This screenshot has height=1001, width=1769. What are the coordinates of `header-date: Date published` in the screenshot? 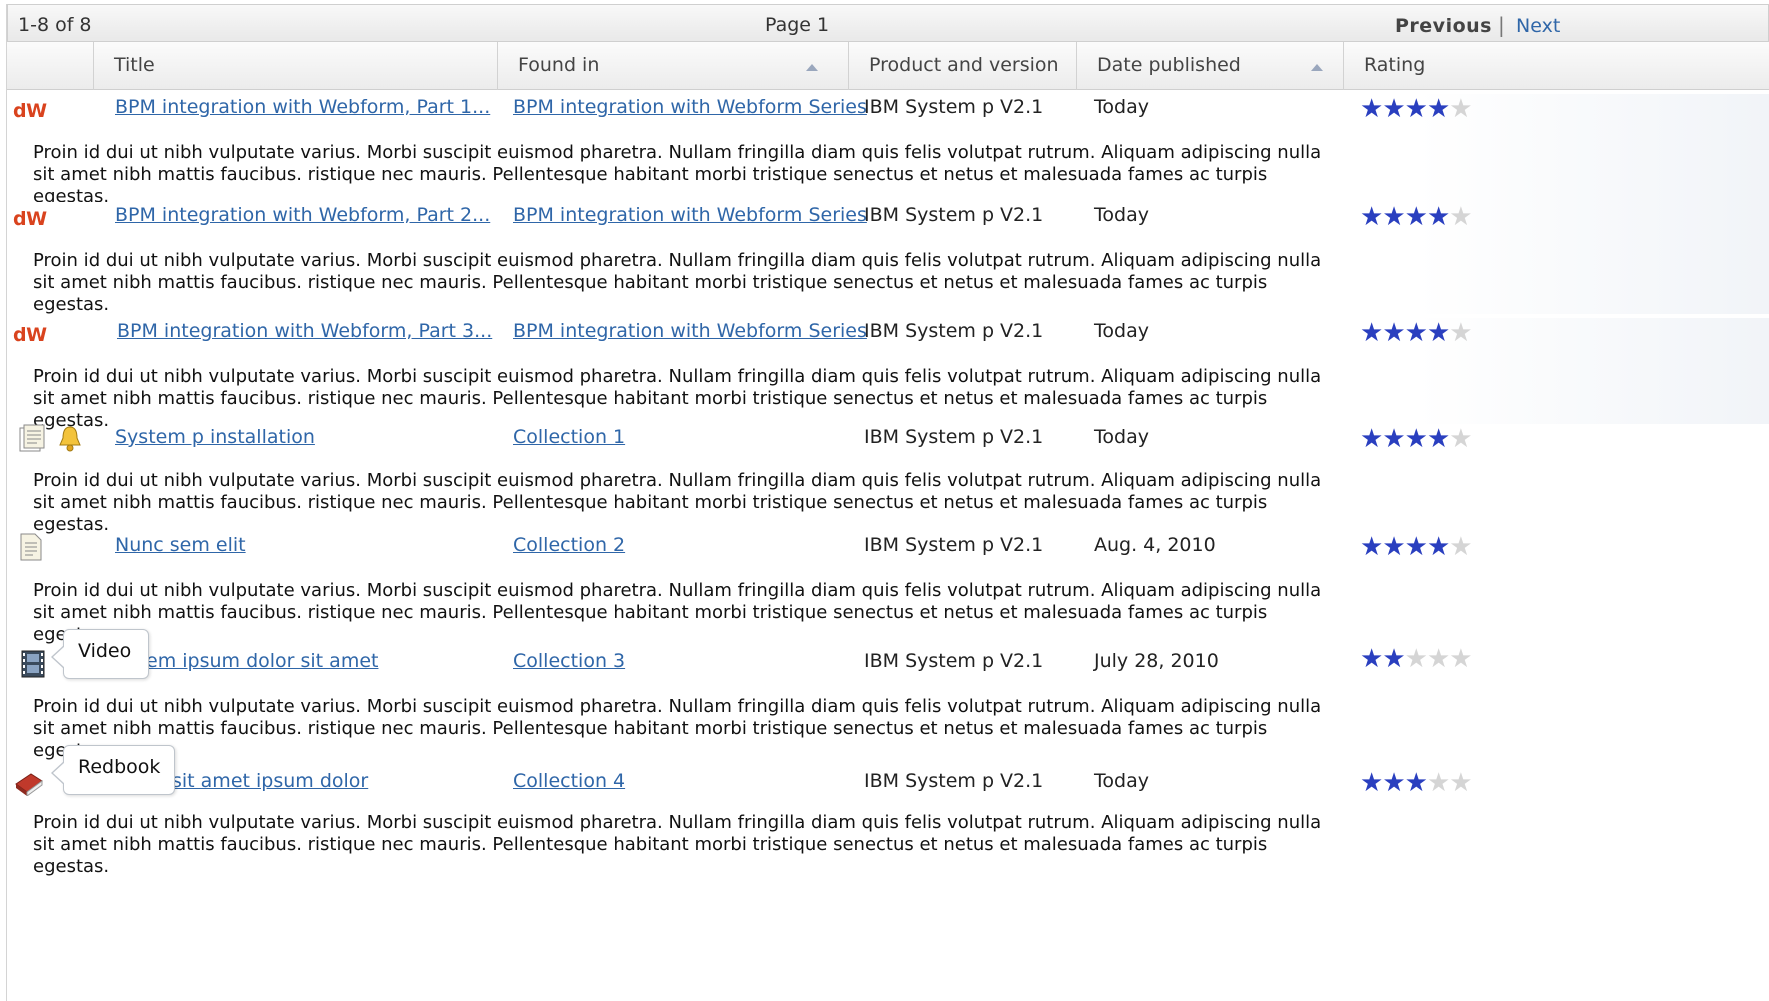 It's located at (1209, 66).